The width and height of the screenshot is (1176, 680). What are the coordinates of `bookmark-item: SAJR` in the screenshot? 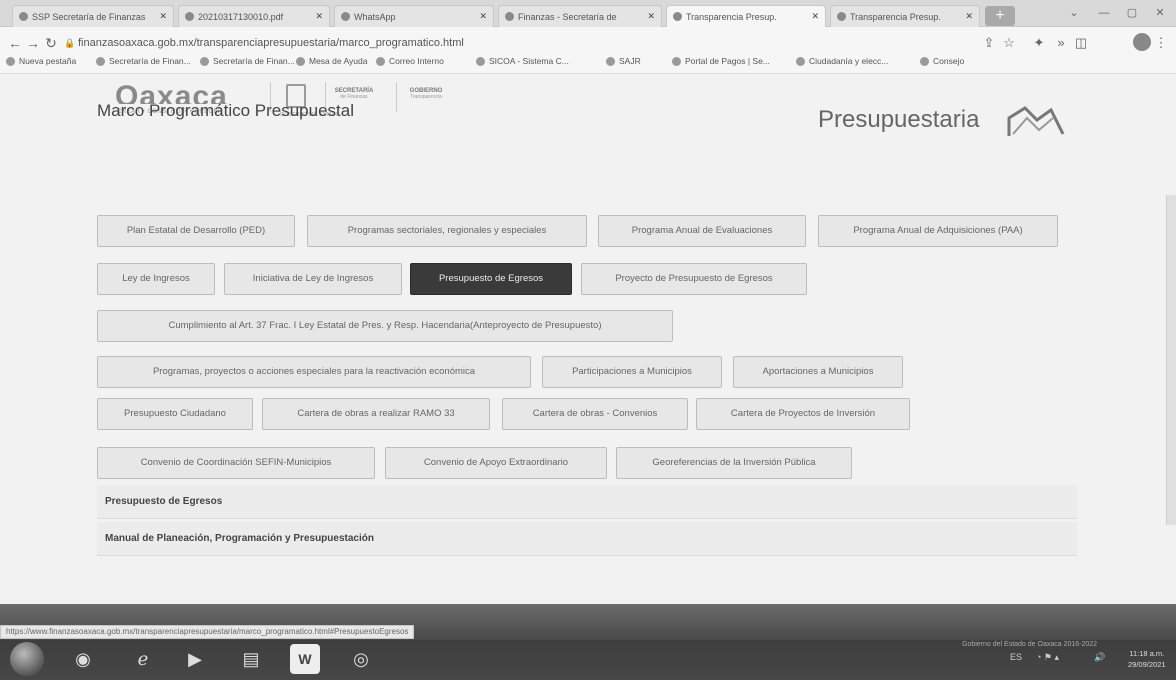 It's located at (623, 61).